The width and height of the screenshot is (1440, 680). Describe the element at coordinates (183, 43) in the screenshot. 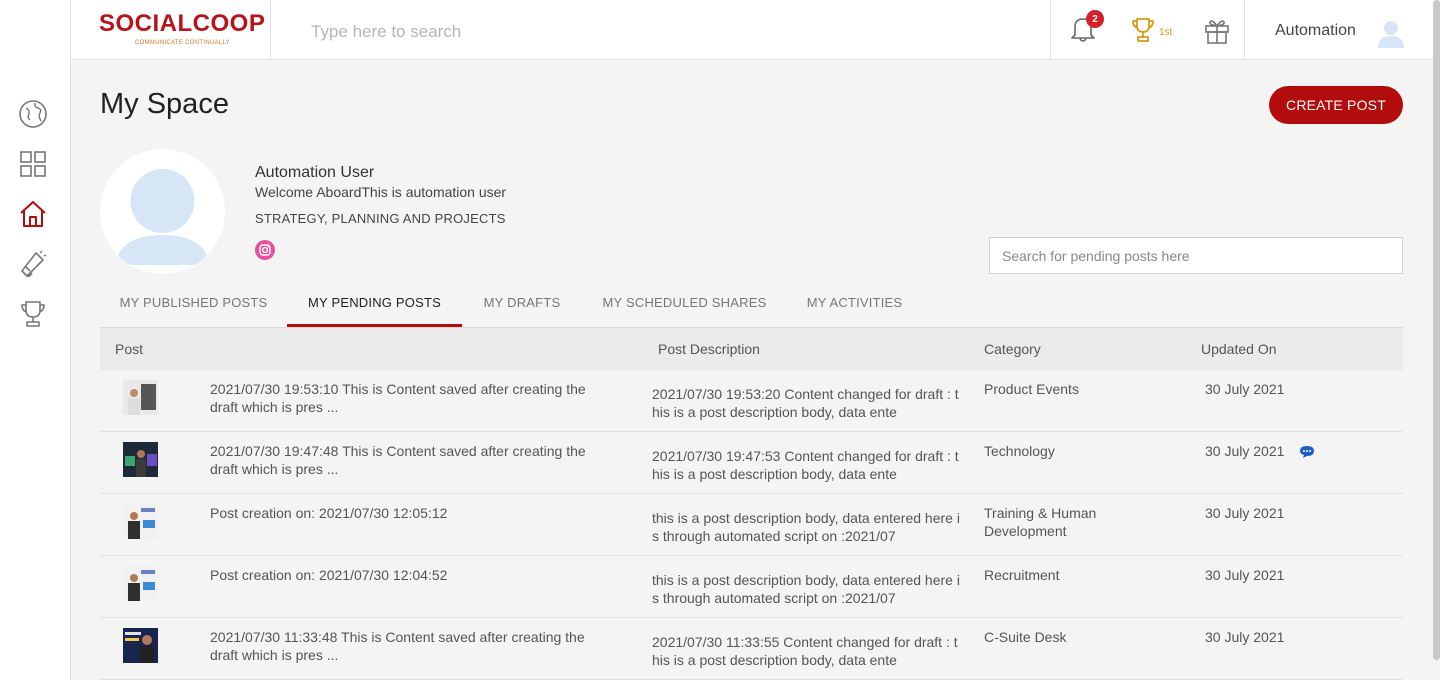

I see `logo-tagline: COMMUNICATE CONTINUALLY` at that location.